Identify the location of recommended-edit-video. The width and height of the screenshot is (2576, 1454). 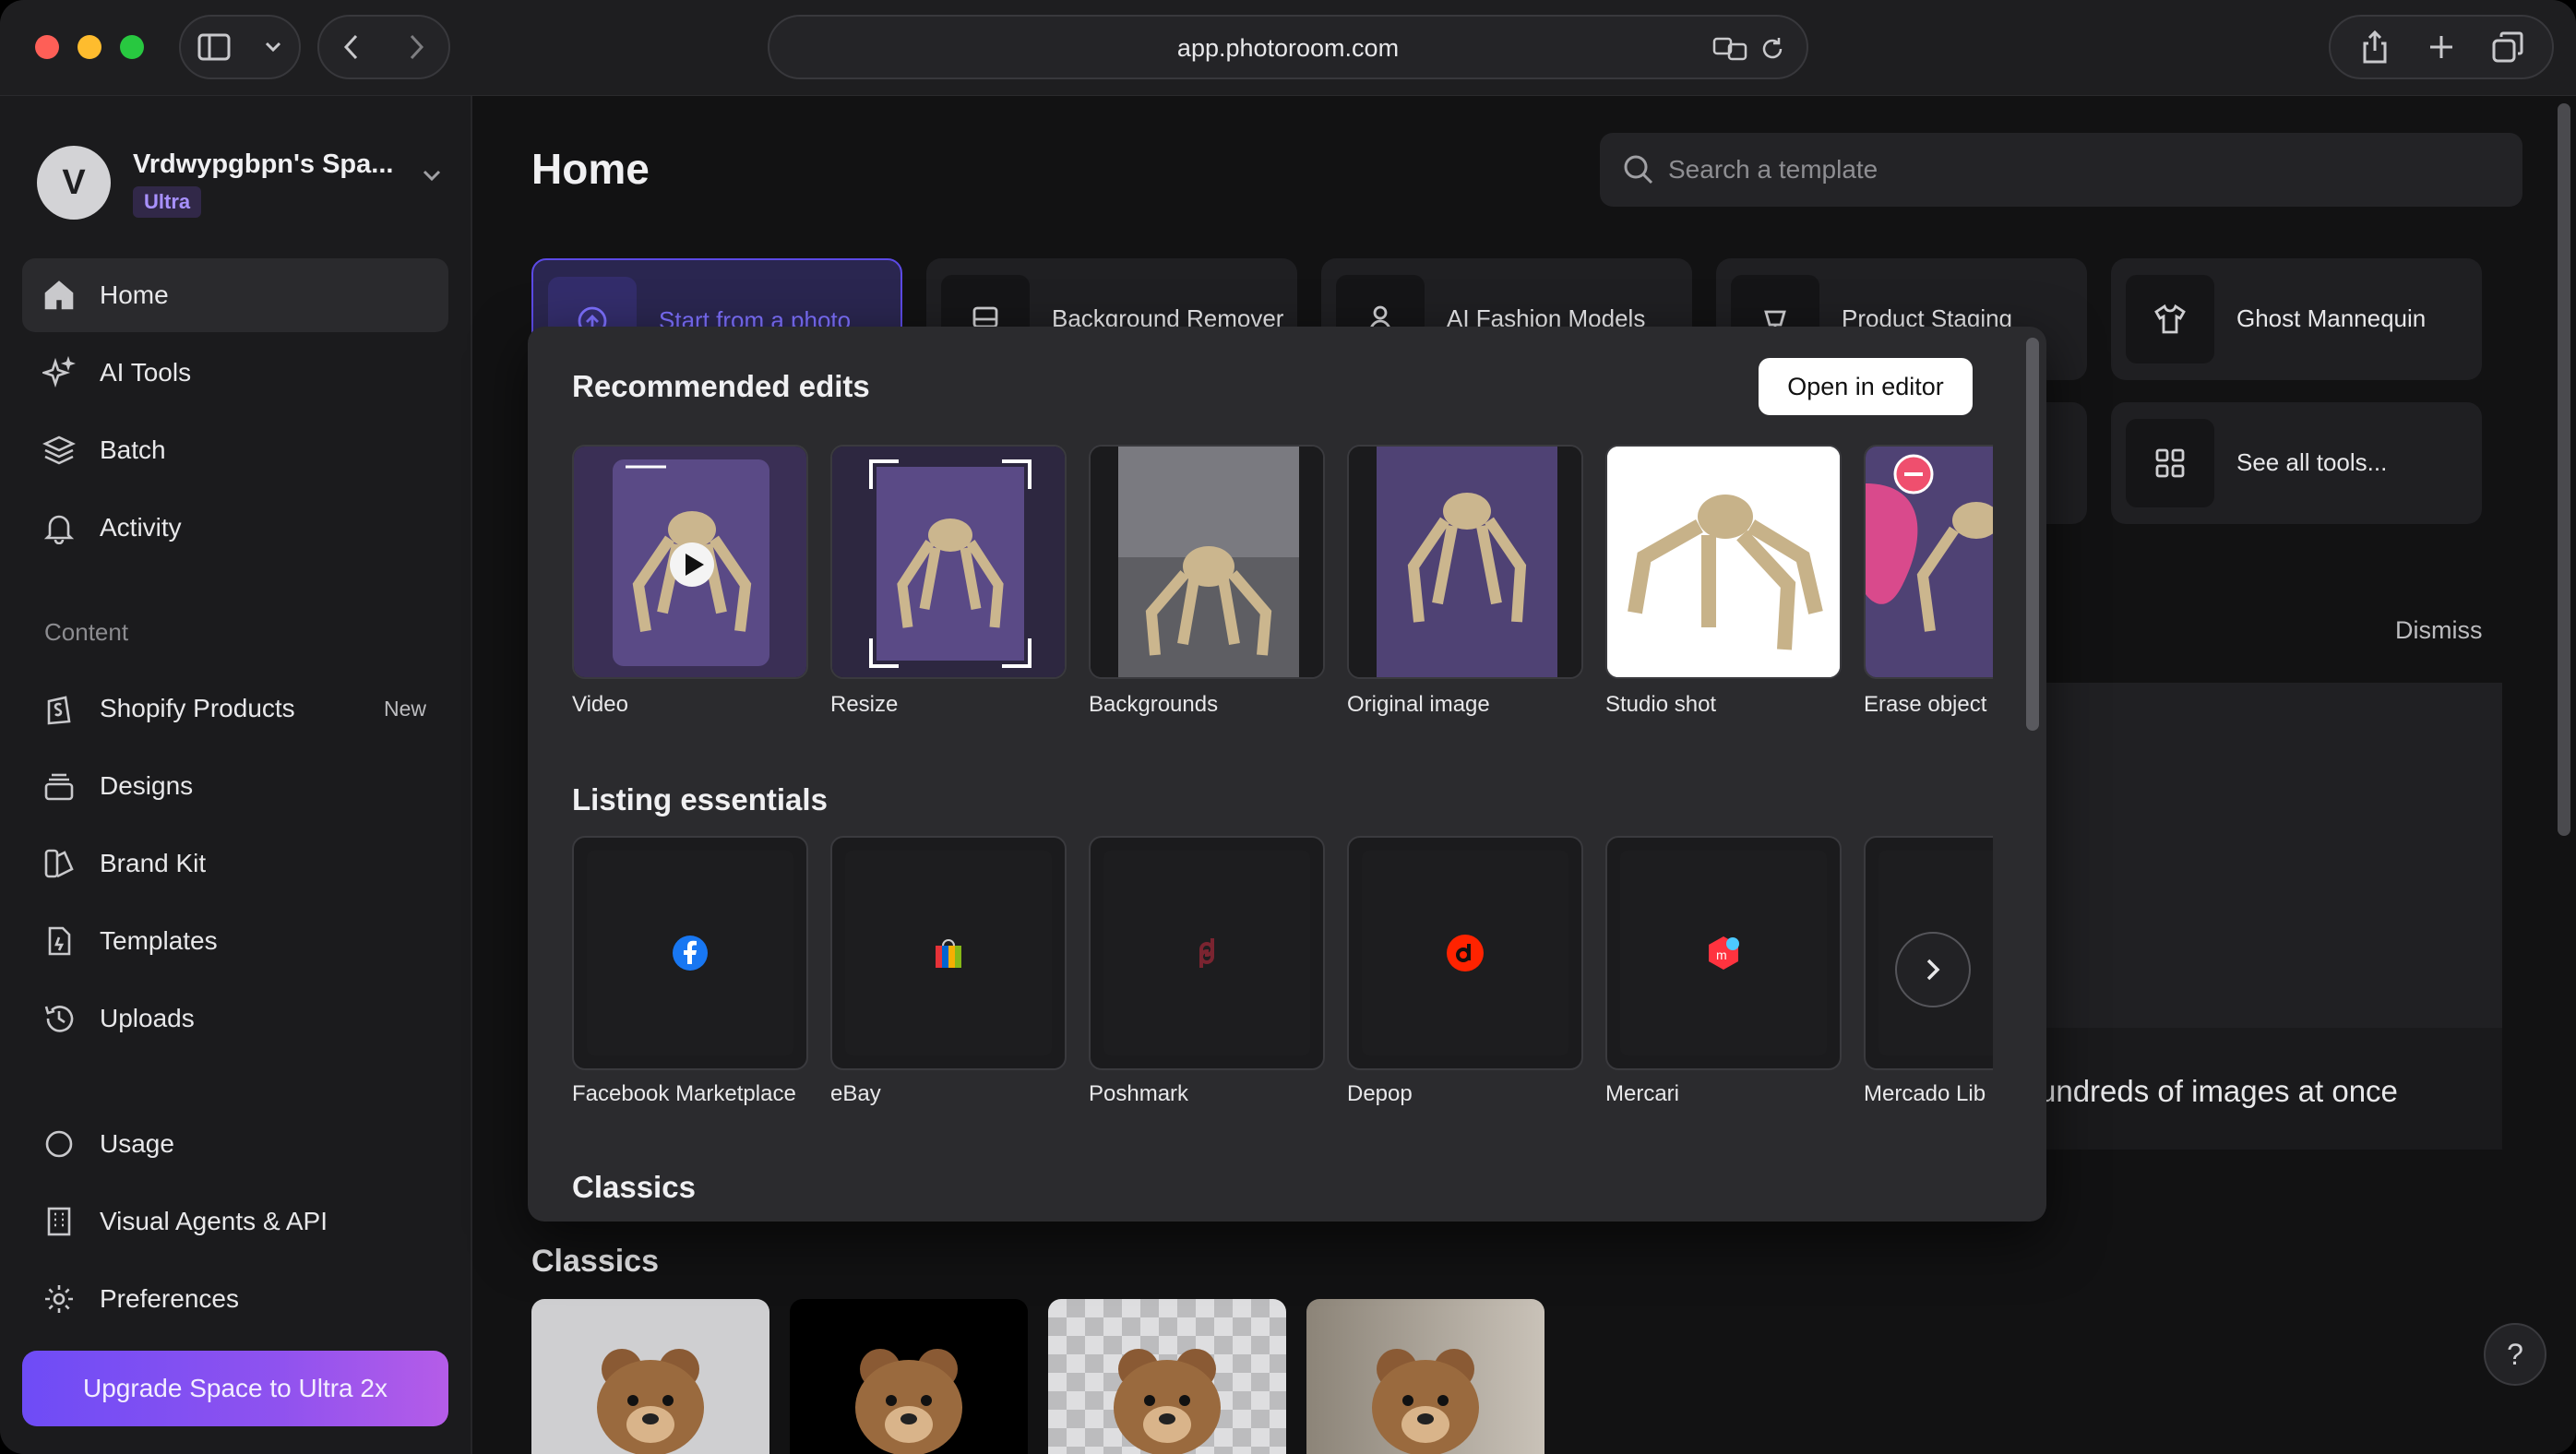
(690, 562).